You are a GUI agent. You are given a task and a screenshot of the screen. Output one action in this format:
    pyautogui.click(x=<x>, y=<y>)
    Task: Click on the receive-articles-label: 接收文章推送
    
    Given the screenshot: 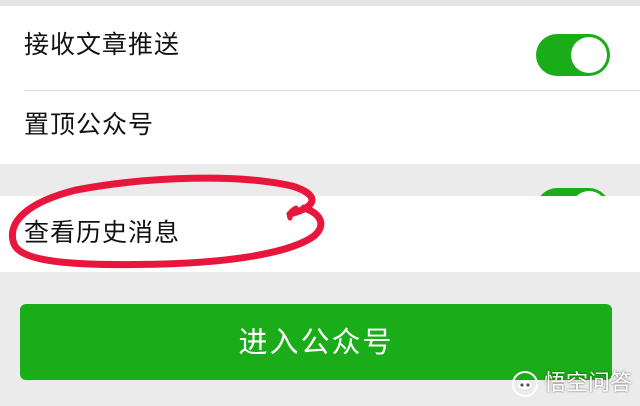 What is the action you would take?
    pyautogui.click(x=102, y=44)
    